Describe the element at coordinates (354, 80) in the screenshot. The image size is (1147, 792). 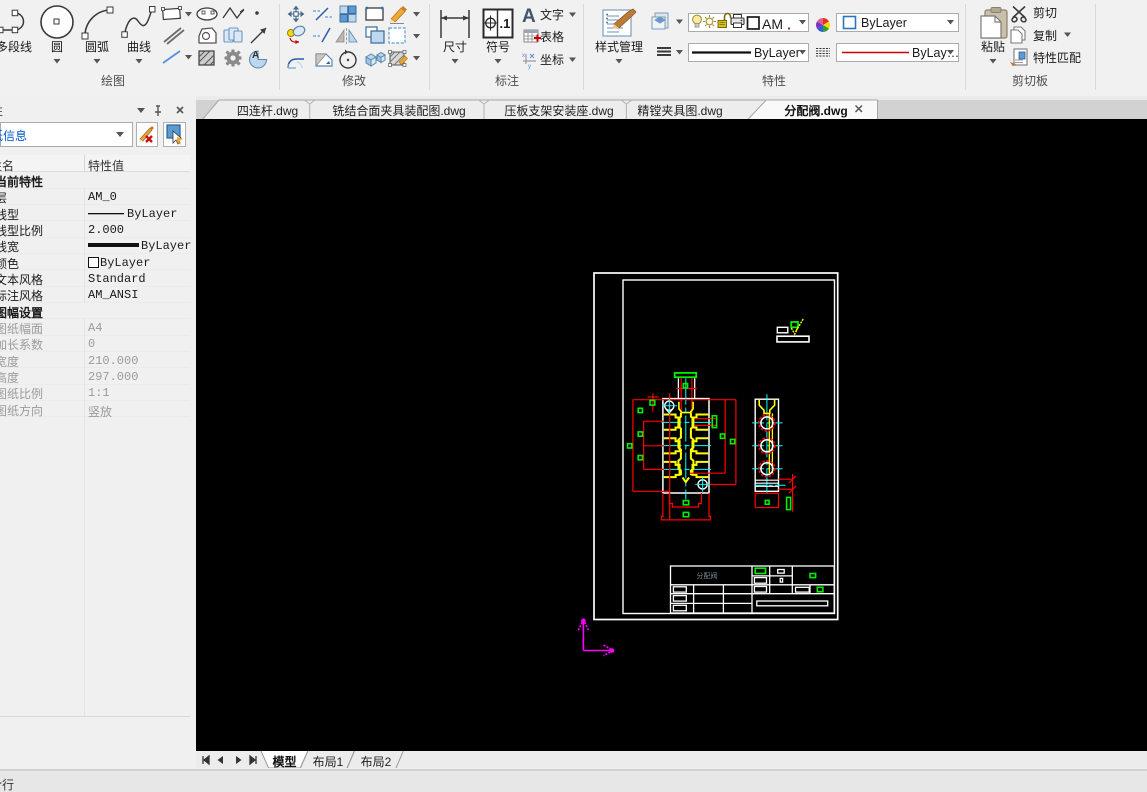
I see `svg-text: 修改` at that location.